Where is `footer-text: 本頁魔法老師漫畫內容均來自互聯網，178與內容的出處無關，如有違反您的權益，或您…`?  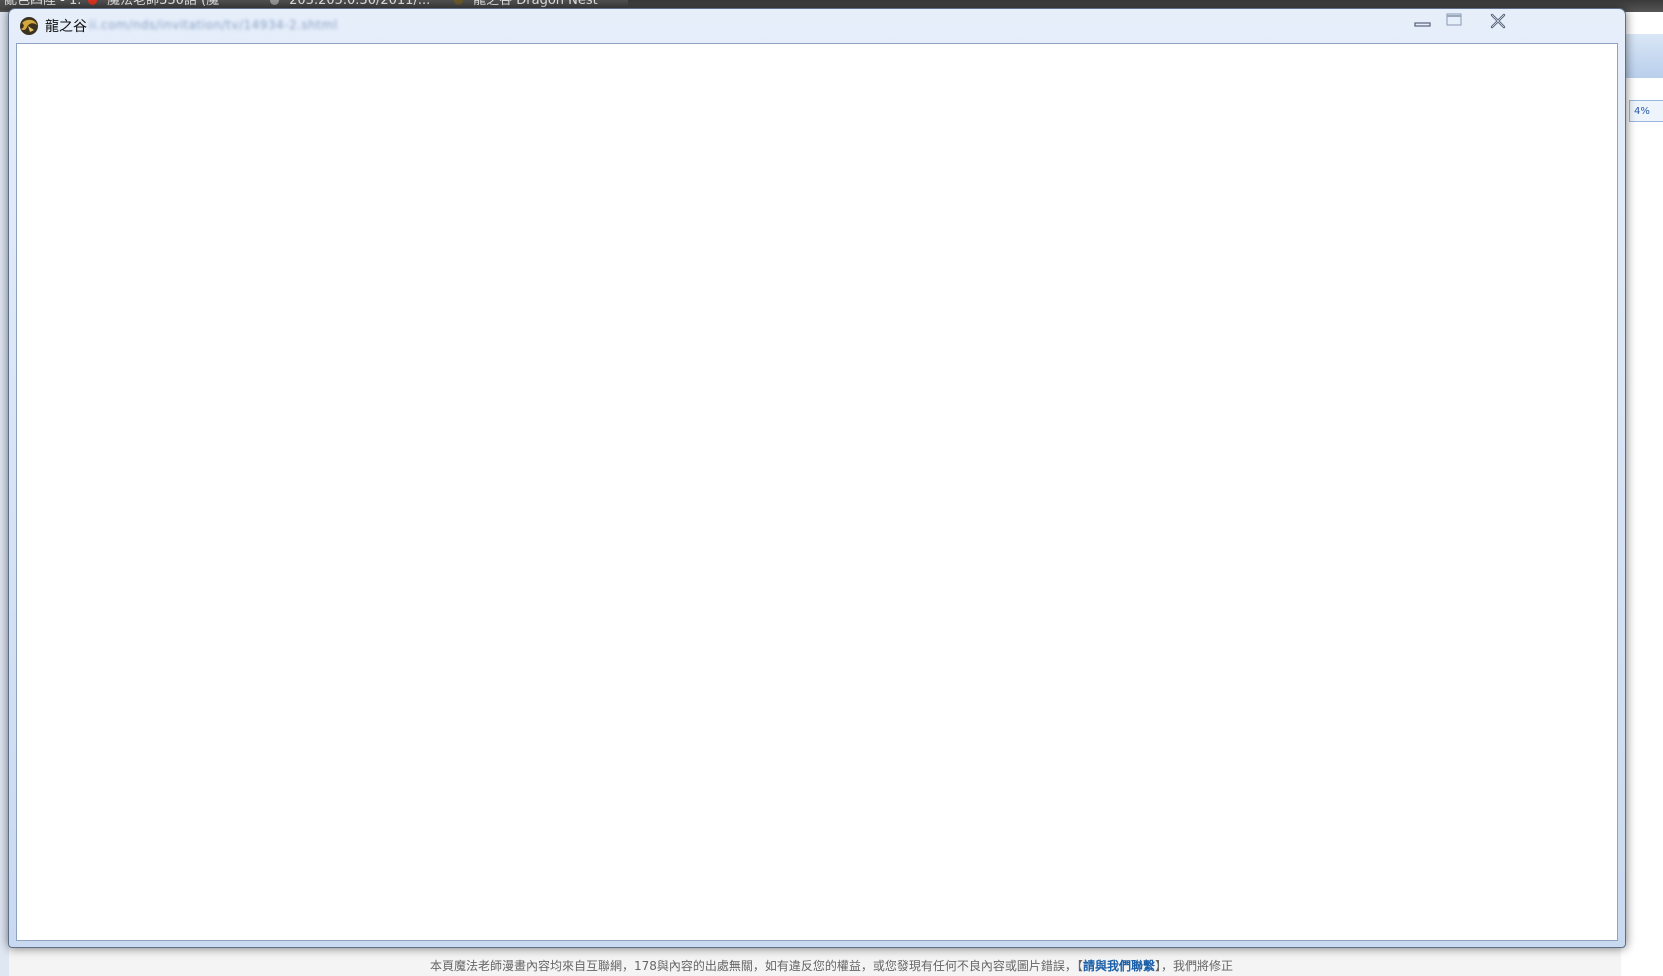 footer-text: 本頁魔法老師漫畫內容均來自互聯網，178與內容的出處無關，如有違反您的權益，或您… is located at coordinates (756, 966).